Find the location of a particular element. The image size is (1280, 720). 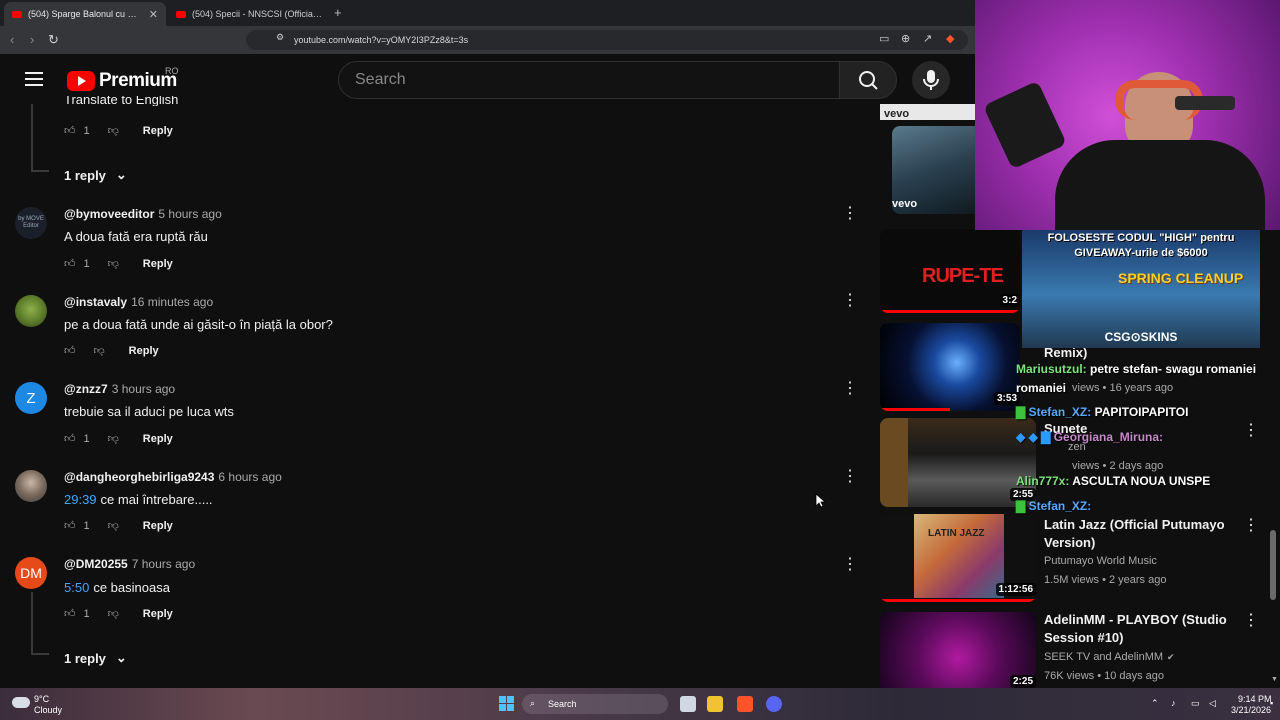

comment-author: @bymoveeditor is located at coordinates (109, 214).